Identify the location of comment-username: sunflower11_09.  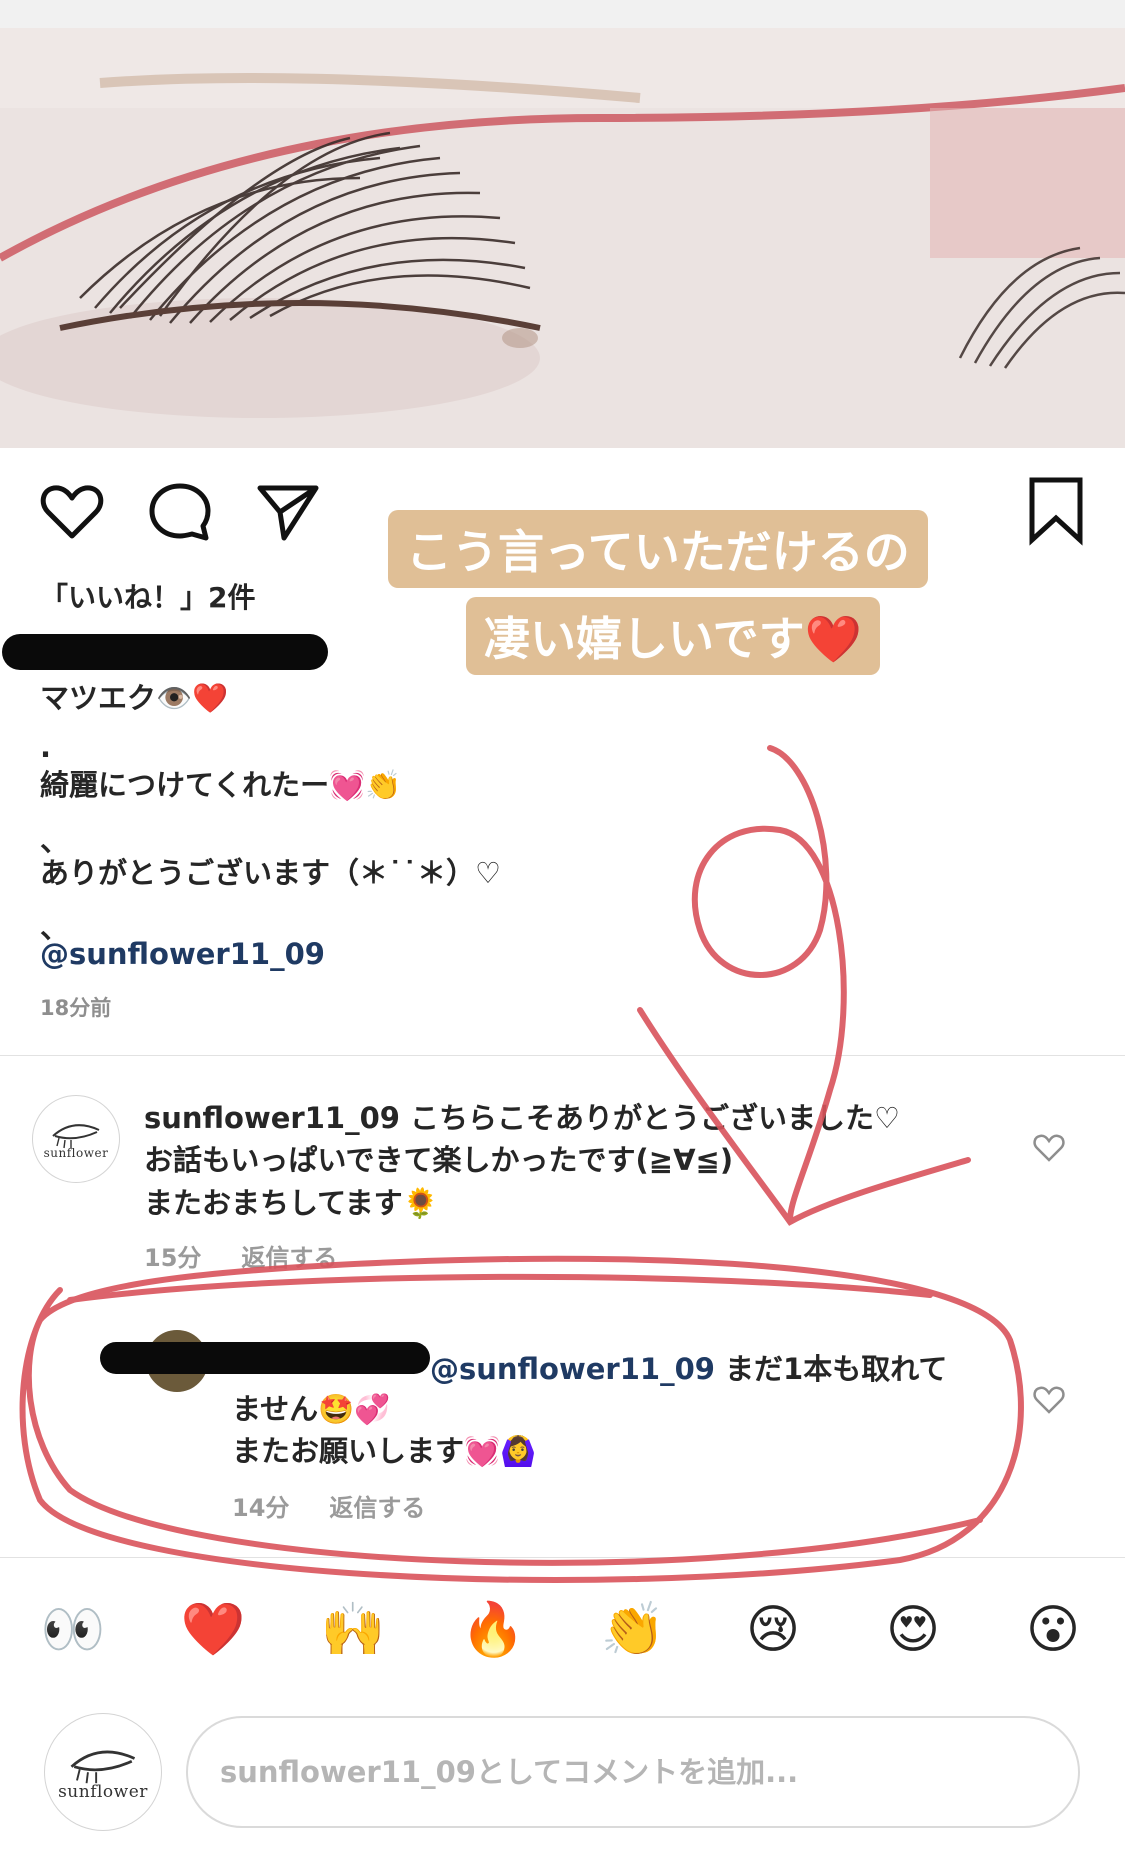
(272, 1118).